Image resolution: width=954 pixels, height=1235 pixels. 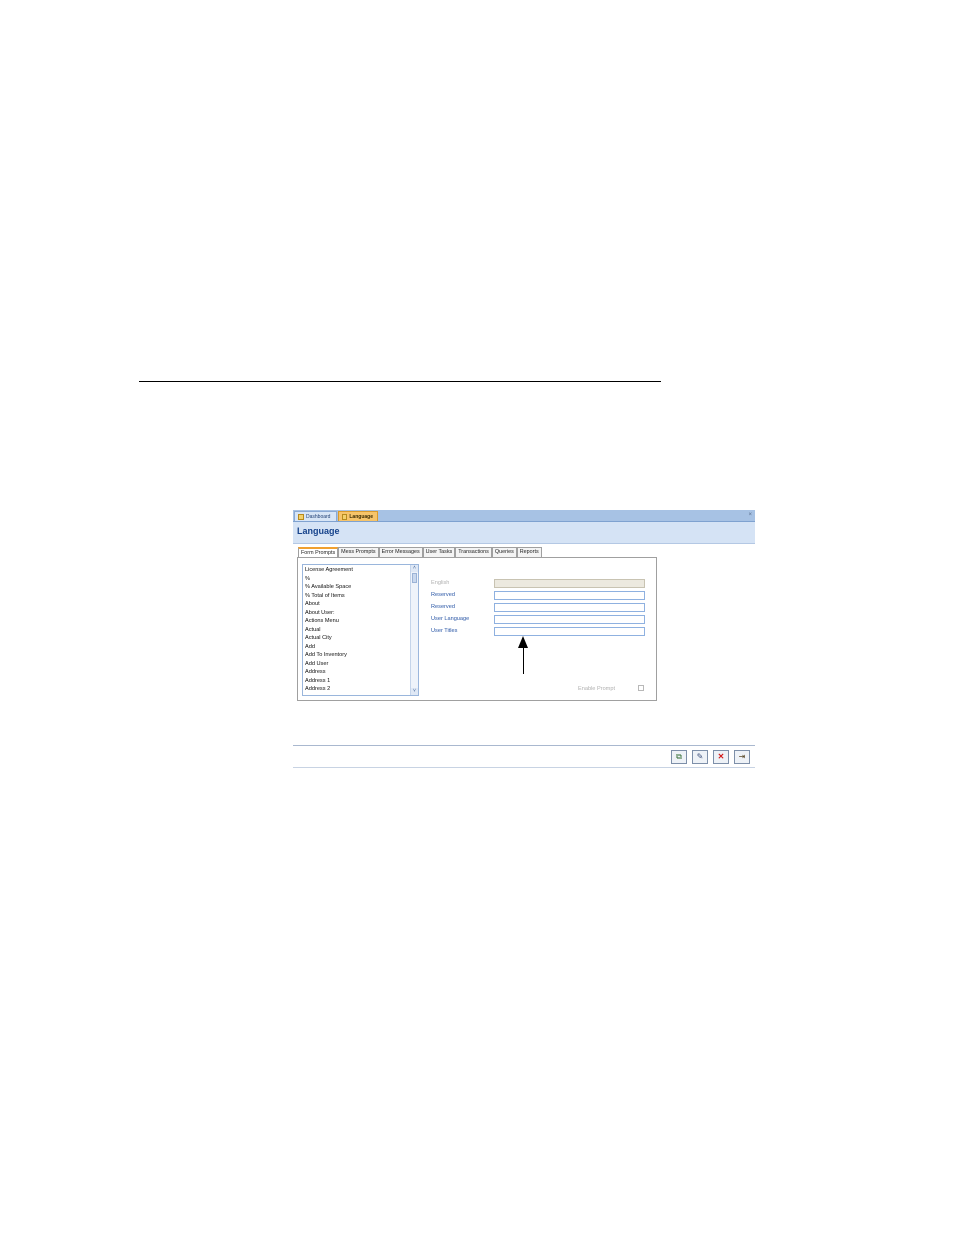 What do you see at coordinates (414, 630) in the screenshot?
I see `listbox-scrollbar: ˄ ˅` at bounding box center [414, 630].